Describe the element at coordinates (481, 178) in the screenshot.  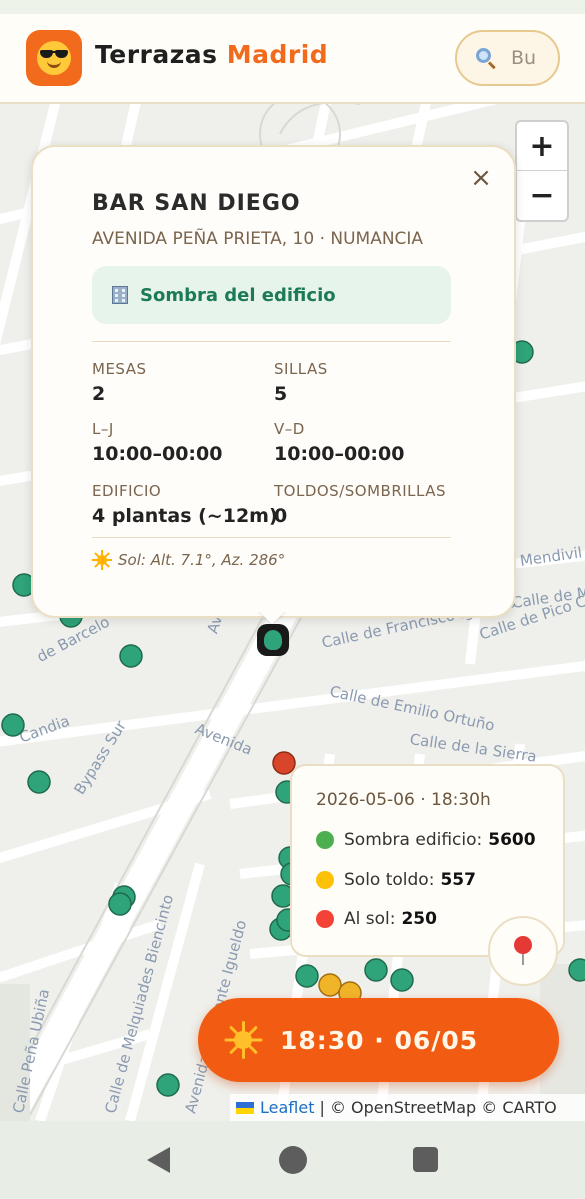
I see `popup-close-button: ×` at that location.